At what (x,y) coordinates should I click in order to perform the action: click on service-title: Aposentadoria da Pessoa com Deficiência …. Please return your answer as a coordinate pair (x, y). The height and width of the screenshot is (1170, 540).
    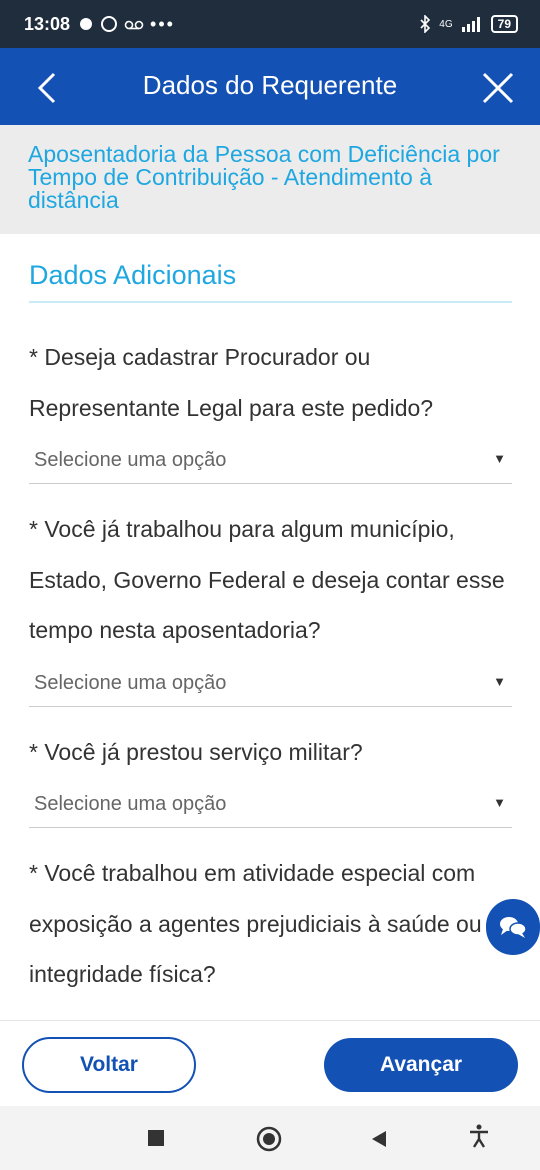
    Looking at the image, I should click on (264, 177).